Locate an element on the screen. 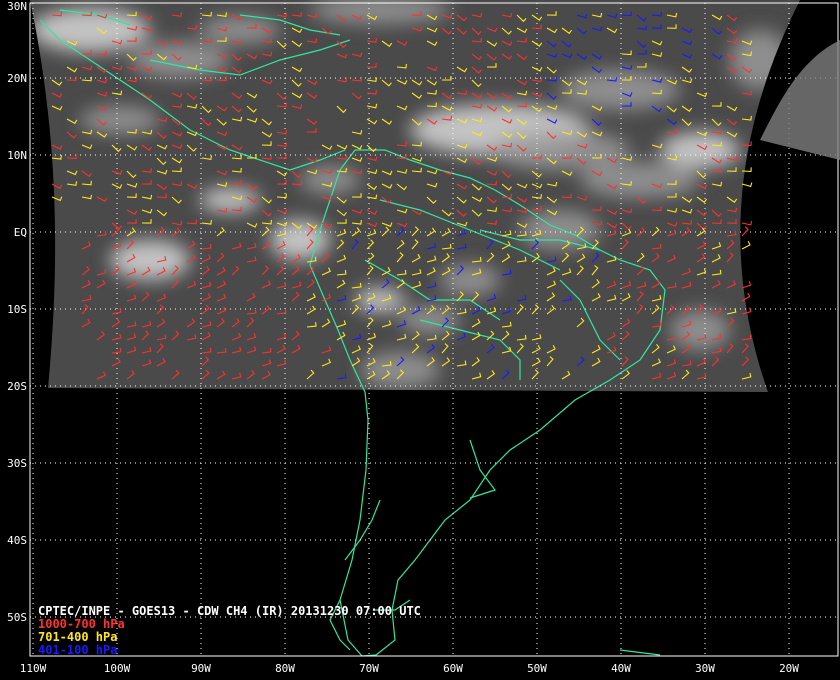 The height and width of the screenshot is (680, 840). lon-label: 40W is located at coordinates (621, 668).